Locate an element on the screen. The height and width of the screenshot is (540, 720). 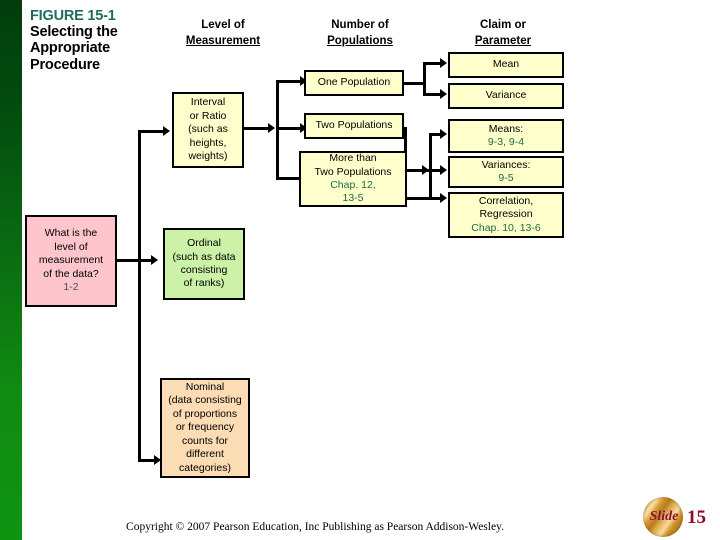
connector-to-variance is located at coordinates (432, 94).